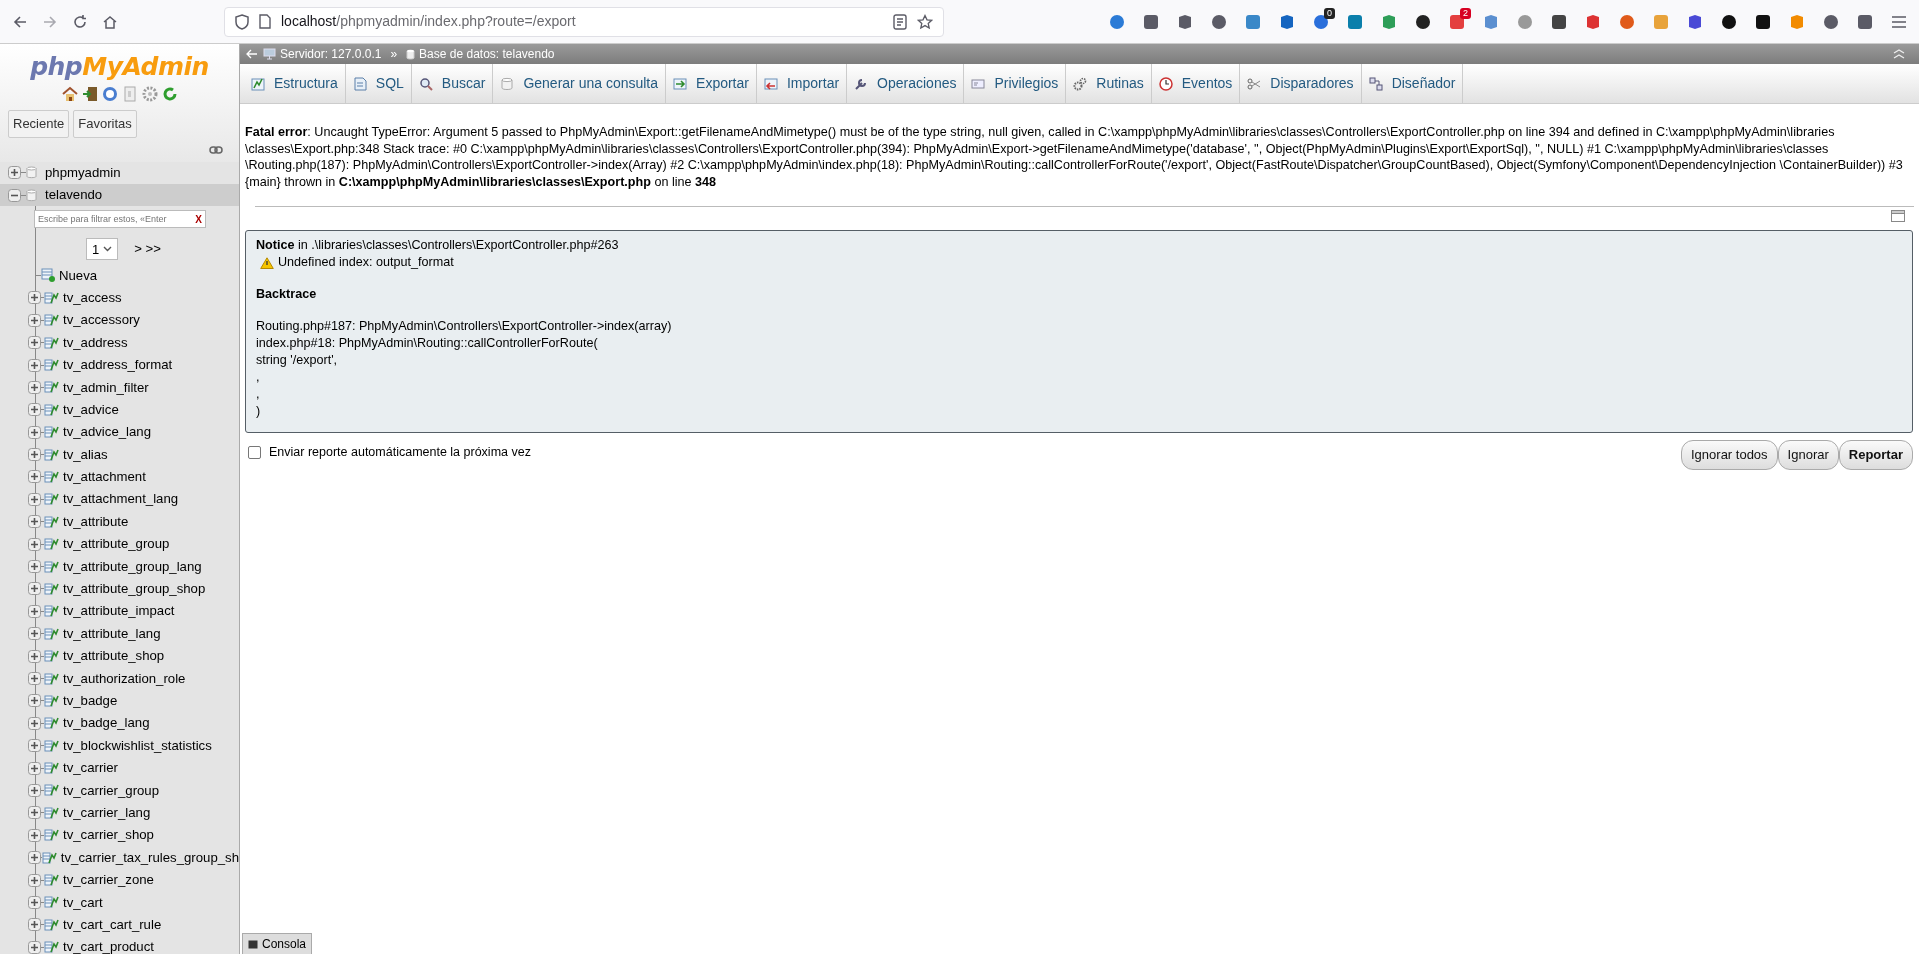 Image resolution: width=1919 pixels, height=954 pixels. I want to click on help-icon, so click(109, 94).